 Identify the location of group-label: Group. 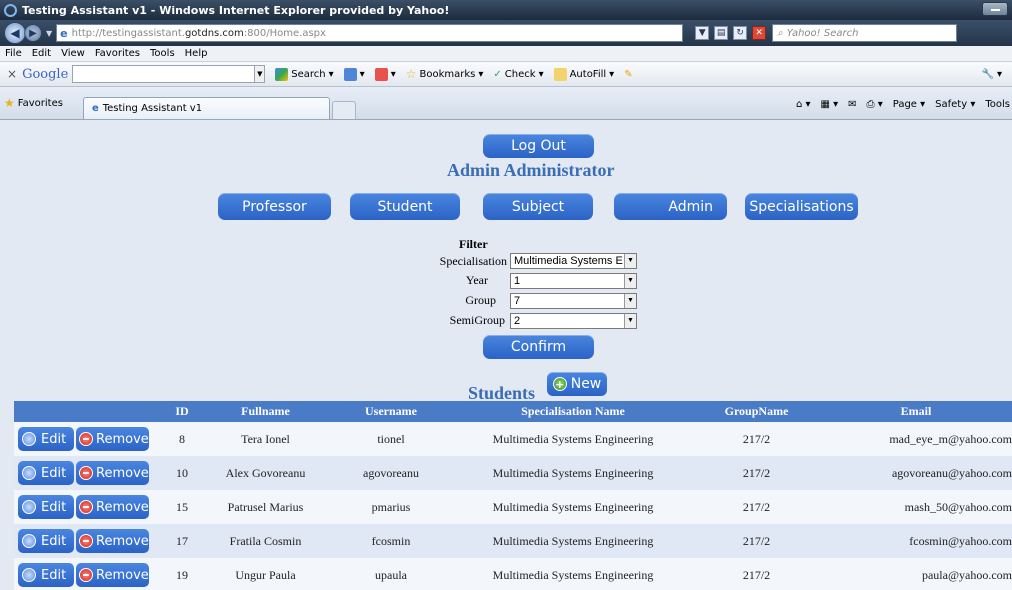
(480, 300).